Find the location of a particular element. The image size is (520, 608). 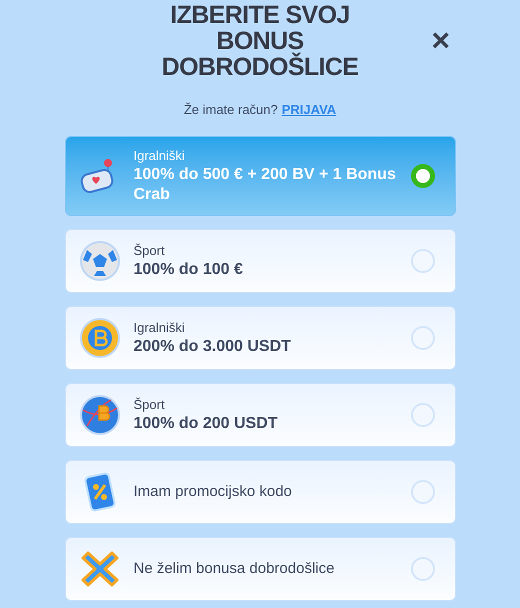

close-button: × is located at coordinates (440, 40).